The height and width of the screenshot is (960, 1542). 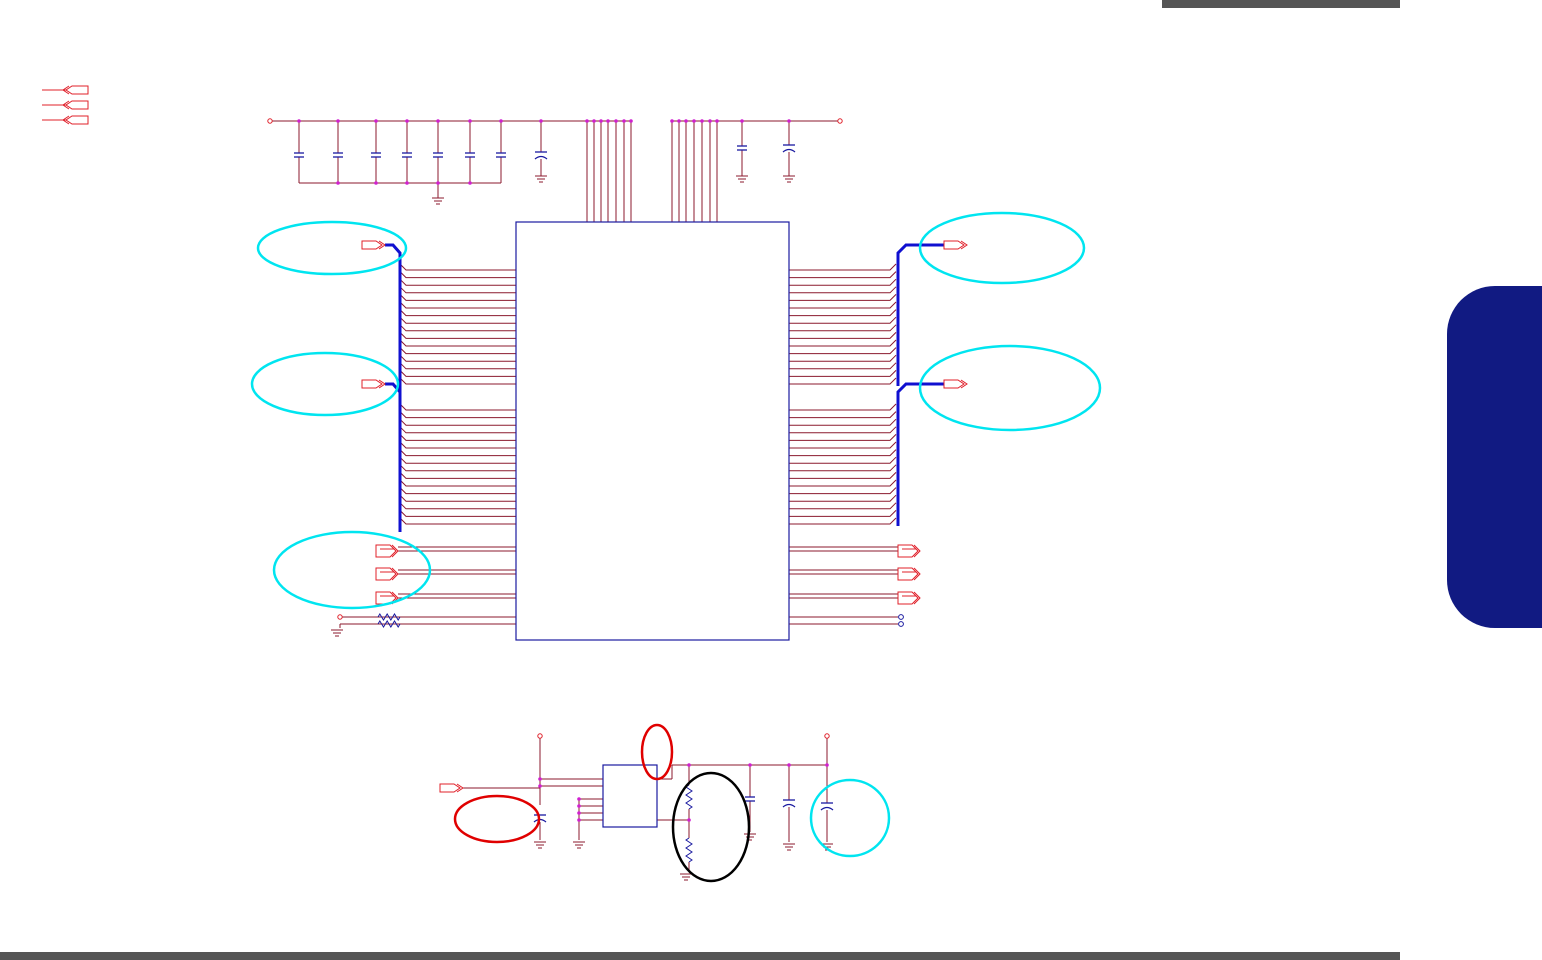 I want to click on capacitor-icon, so click(x=789, y=805).